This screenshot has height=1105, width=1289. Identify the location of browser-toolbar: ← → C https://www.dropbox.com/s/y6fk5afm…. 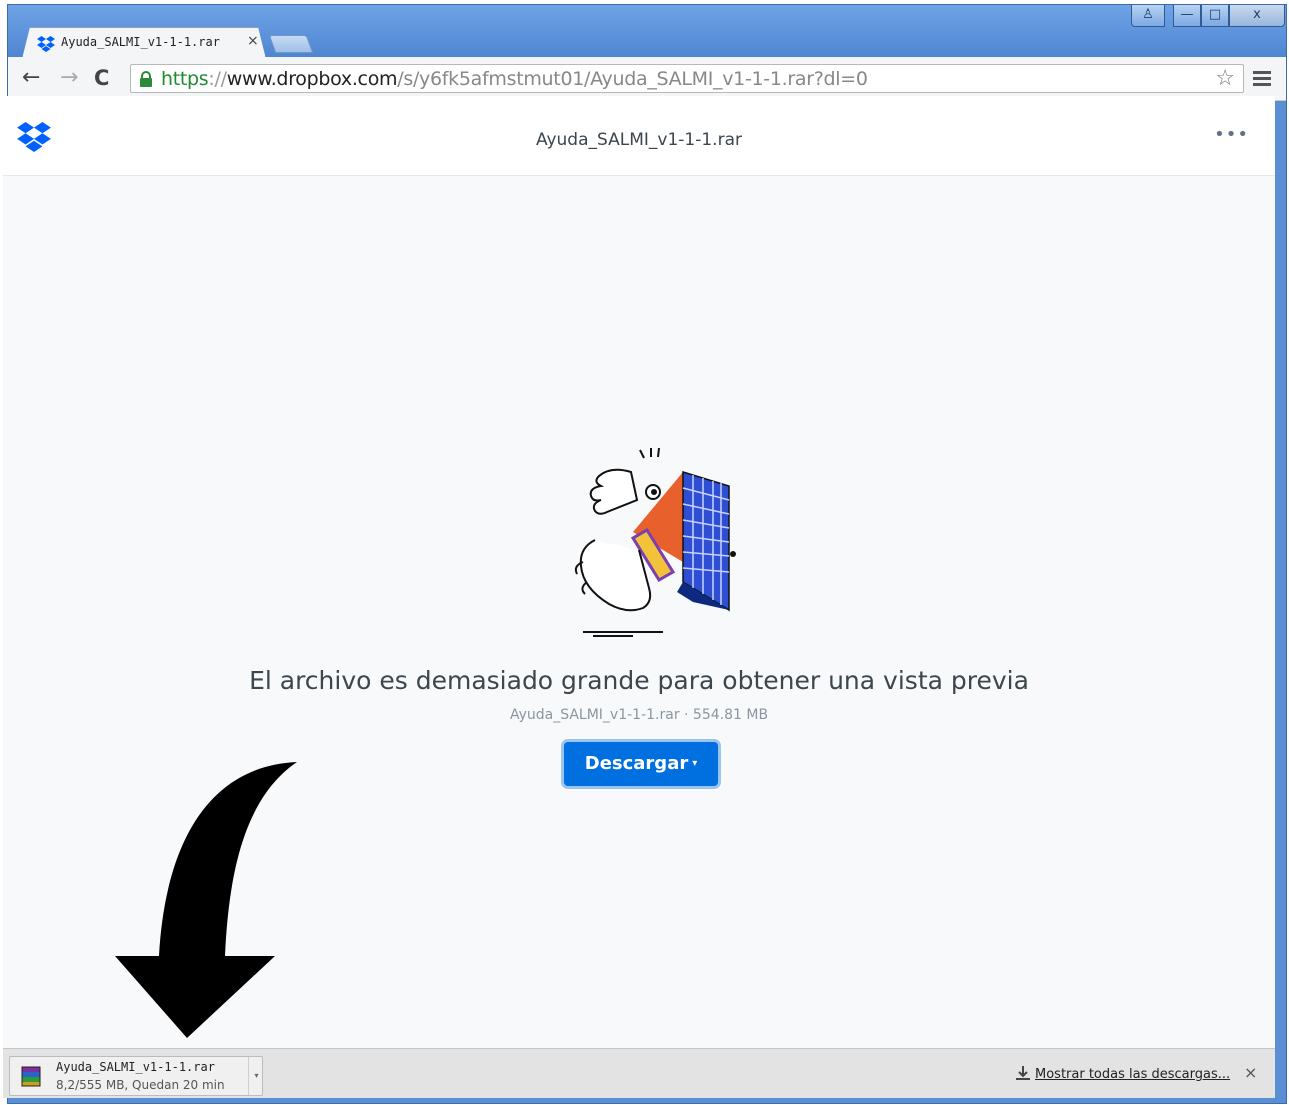
(647, 79).